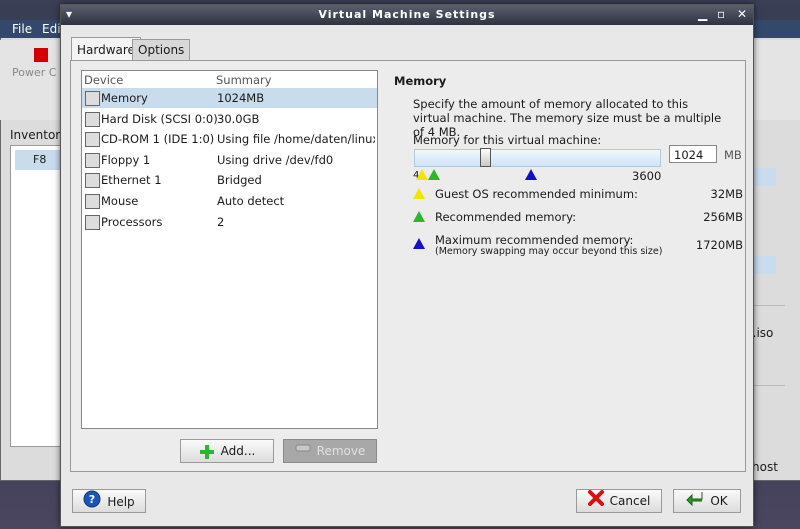 This screenshot has height=529, width=800. I want to click on inventory-tree: F8, so click(37, 296).